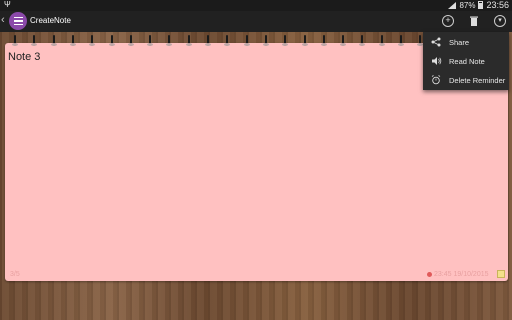 The height and width of the screenshot is (320, 512). Describe the element at coordinates (481, 5) in the screenshot. I see `battery-icon` at that location.